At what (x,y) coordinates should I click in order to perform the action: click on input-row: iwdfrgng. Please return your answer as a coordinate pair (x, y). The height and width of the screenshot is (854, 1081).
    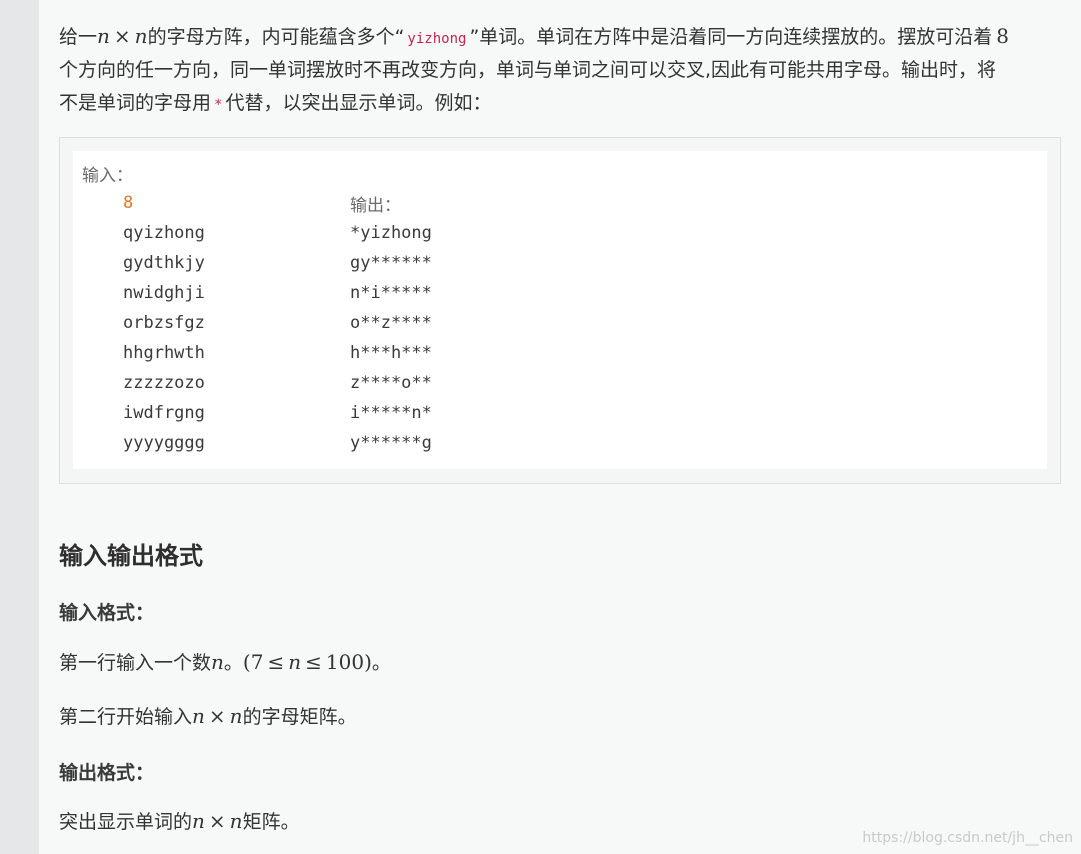
    Looking at the image, I should click on (164, 413).